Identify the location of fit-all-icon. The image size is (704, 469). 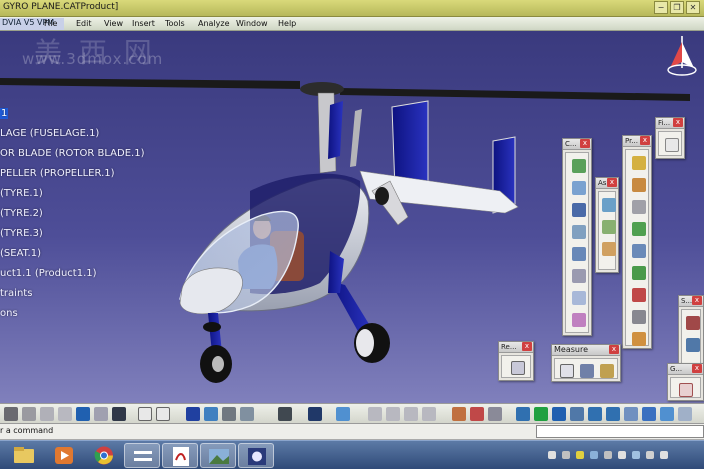
(672, 145).